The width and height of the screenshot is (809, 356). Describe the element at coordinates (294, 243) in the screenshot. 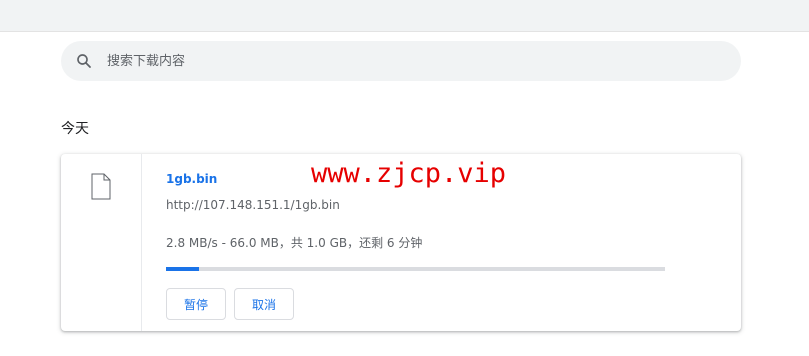

I see `download-status: 2.8 MB/s - 66.0 MB，共 1.0 GB，还剩 6 分钟` at that location.